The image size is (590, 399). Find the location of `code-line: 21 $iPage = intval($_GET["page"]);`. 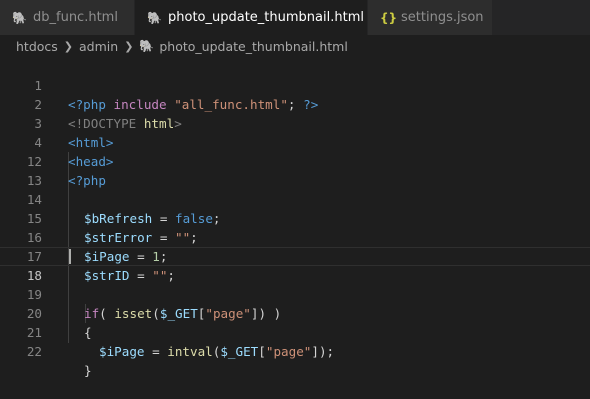

code-line: 21 $iPage = intval($_GET["page"]); is located at coordinates (295, 331).